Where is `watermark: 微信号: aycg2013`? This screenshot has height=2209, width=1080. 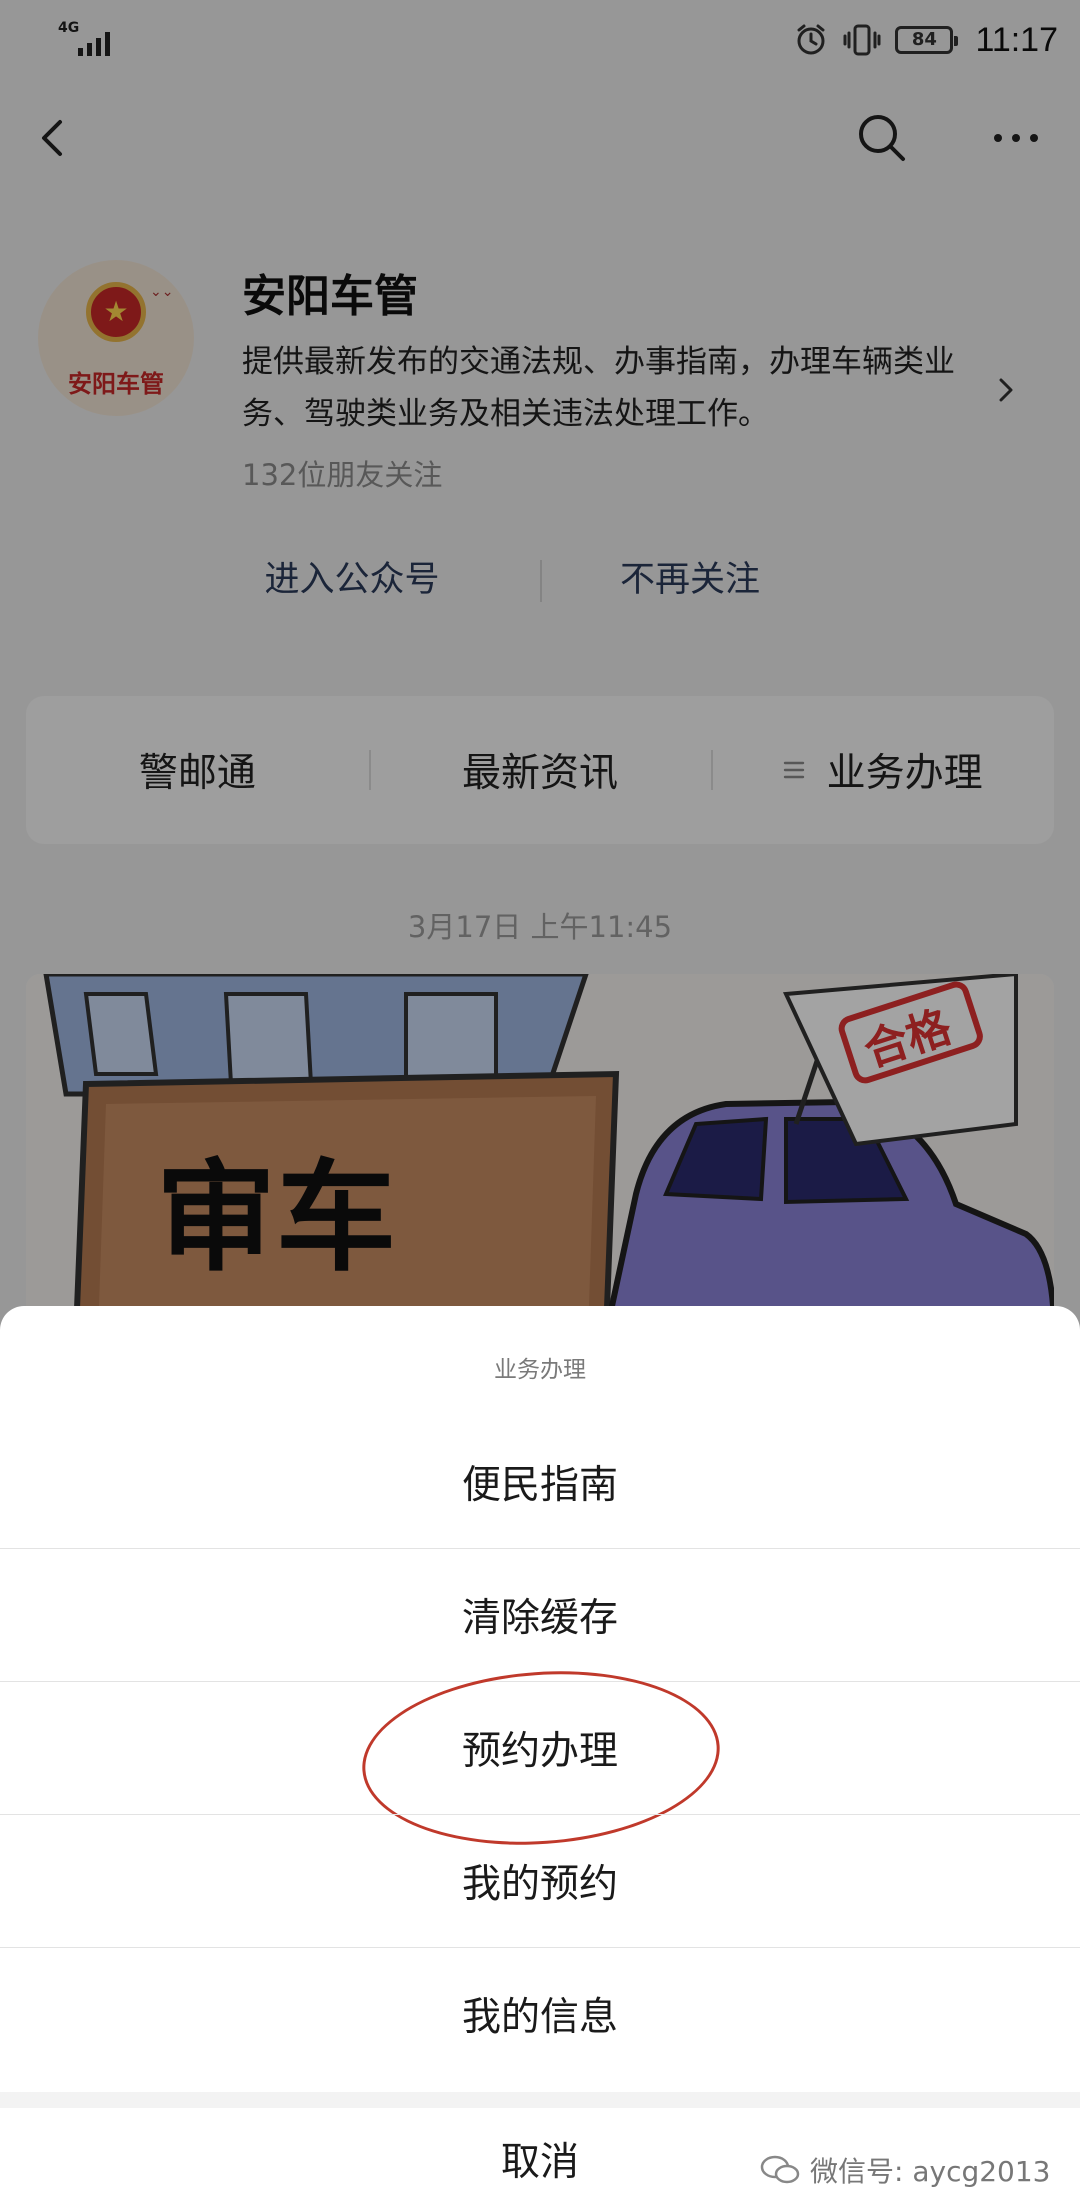
watermark: 微信号: aycg2013 is located at coordinates (905, 2170).